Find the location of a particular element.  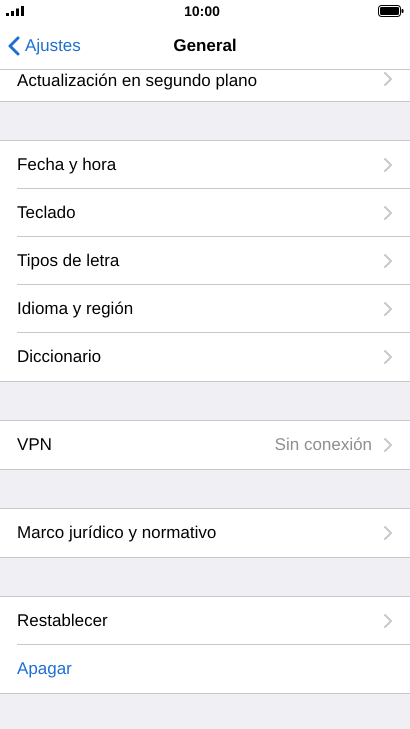

settings-row: Teclado is located at coordinates (205, 213).